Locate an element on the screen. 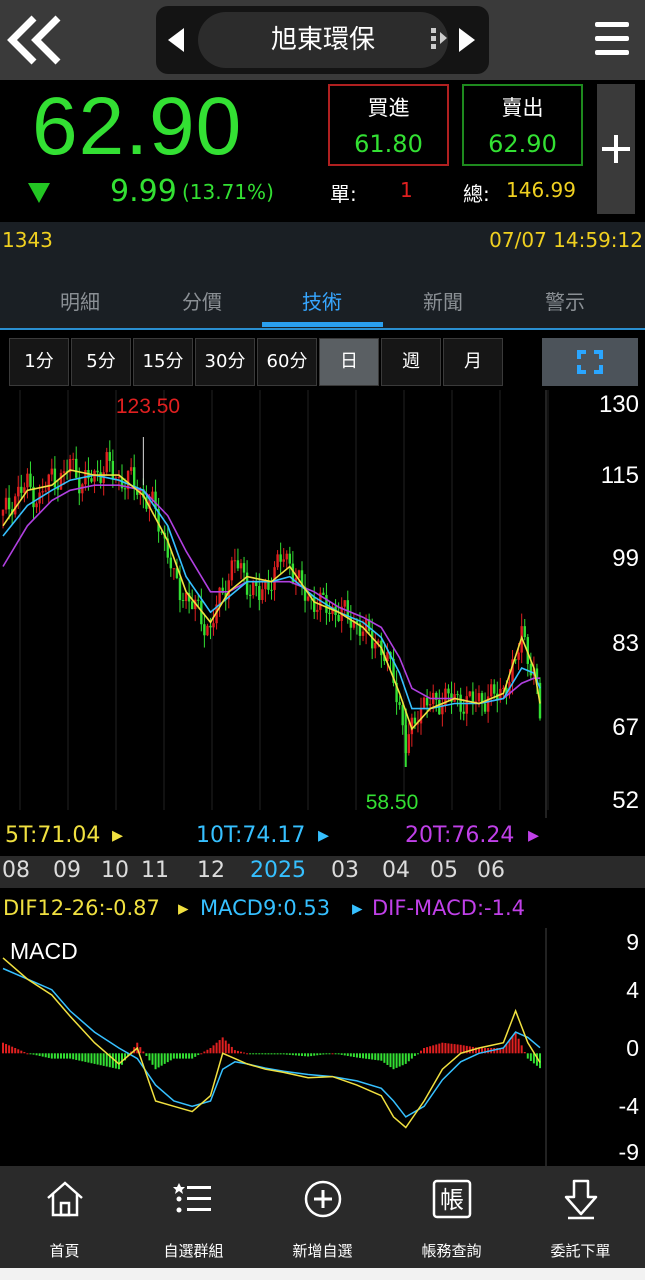 Image resolution: width=645 pixels, height=1280 pixels. stock-selector: 旭東環保 is located at coordinates (322, 40).